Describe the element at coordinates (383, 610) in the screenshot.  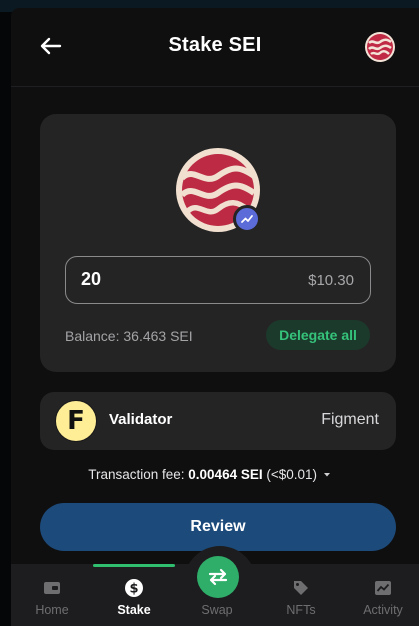
I see `nav-activity-label: Activity` at that location.